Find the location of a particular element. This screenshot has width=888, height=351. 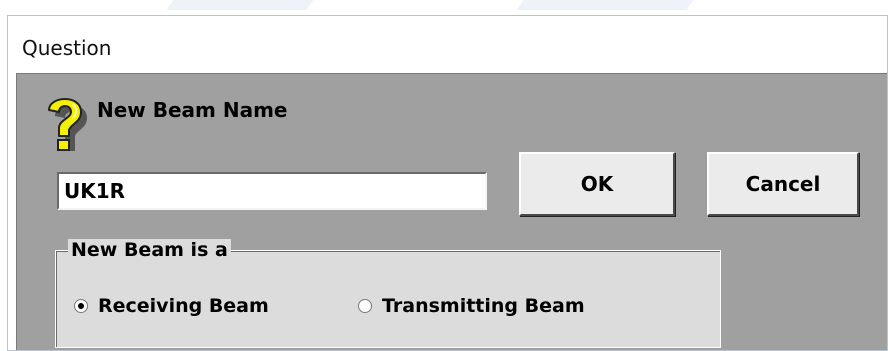

groupbox-legend: New Beam is a is located at coordinates (149, 250).